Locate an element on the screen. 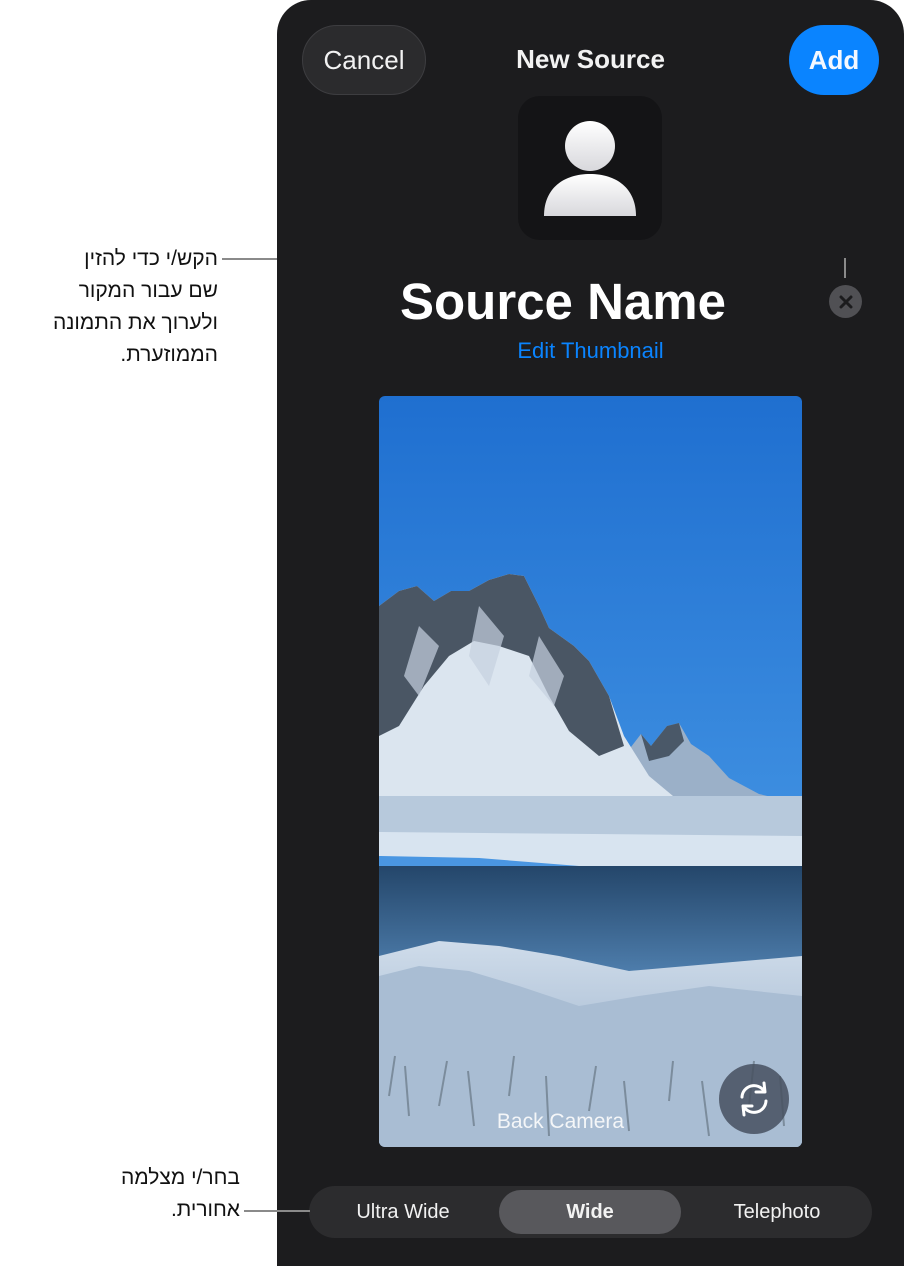  callout-leader-vertical is located at coordinates (845, 268).